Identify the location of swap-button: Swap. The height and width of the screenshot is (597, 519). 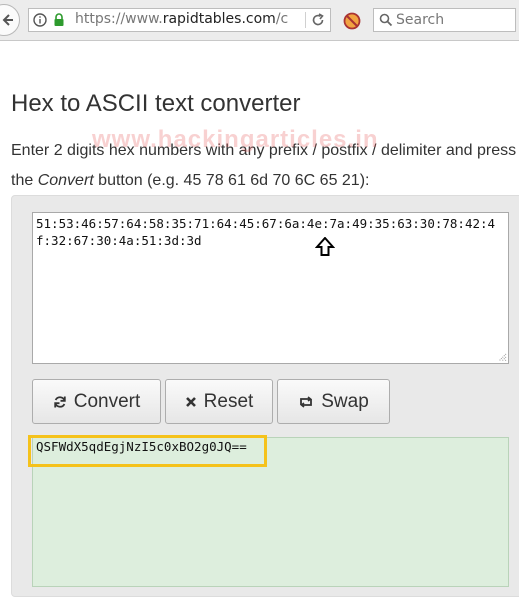
(333, 401).